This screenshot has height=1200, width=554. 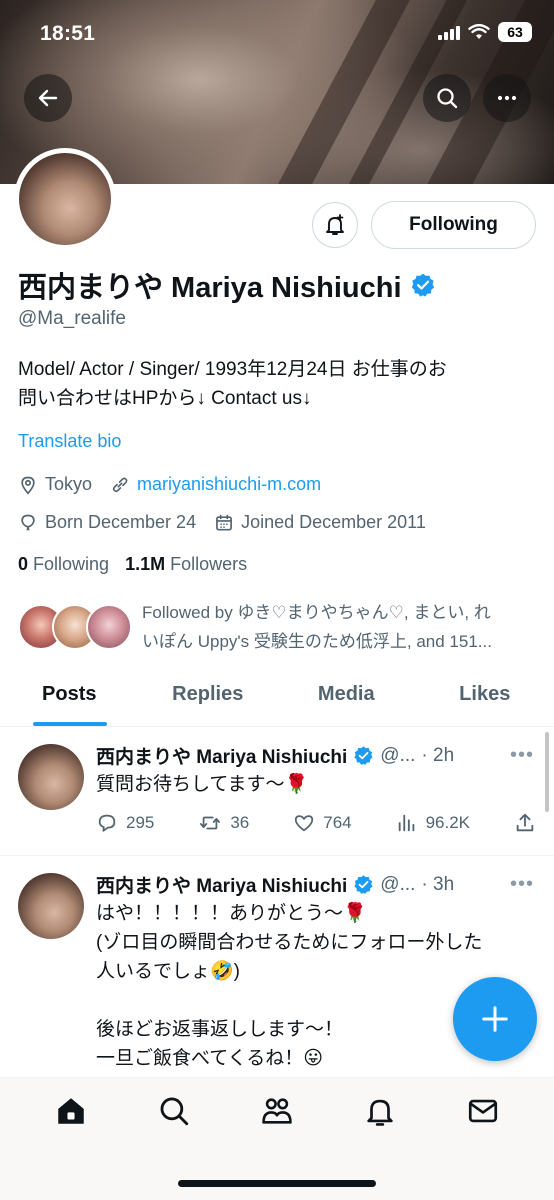 I want to click on status-time: 18:51, so click(x=68, y=33).